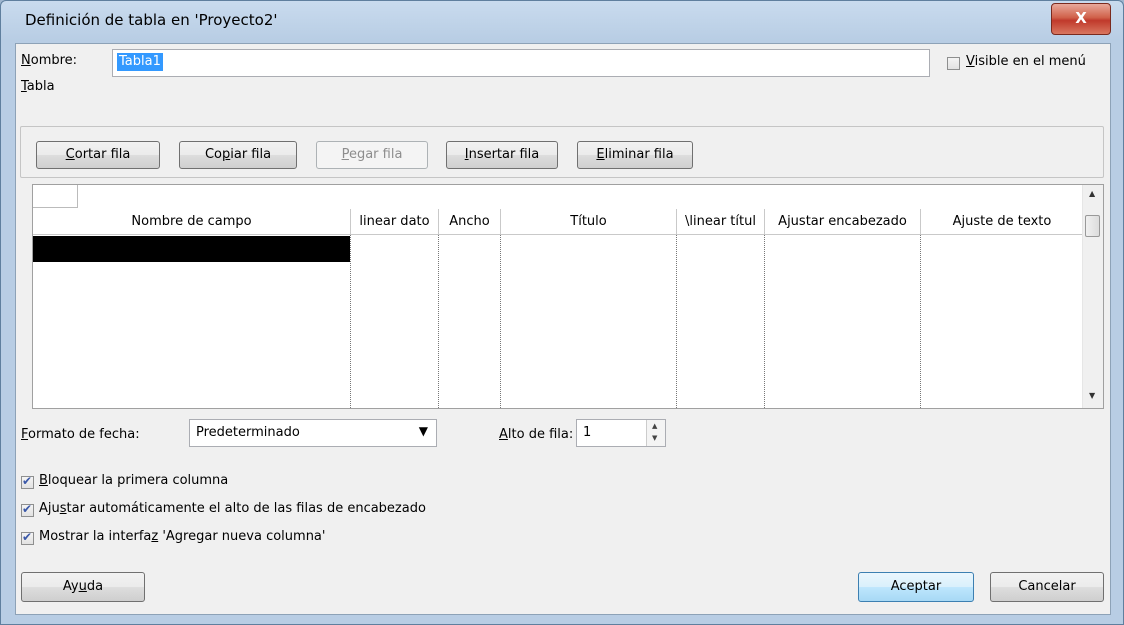  I want to click on help-post: da, so click(95, 586).